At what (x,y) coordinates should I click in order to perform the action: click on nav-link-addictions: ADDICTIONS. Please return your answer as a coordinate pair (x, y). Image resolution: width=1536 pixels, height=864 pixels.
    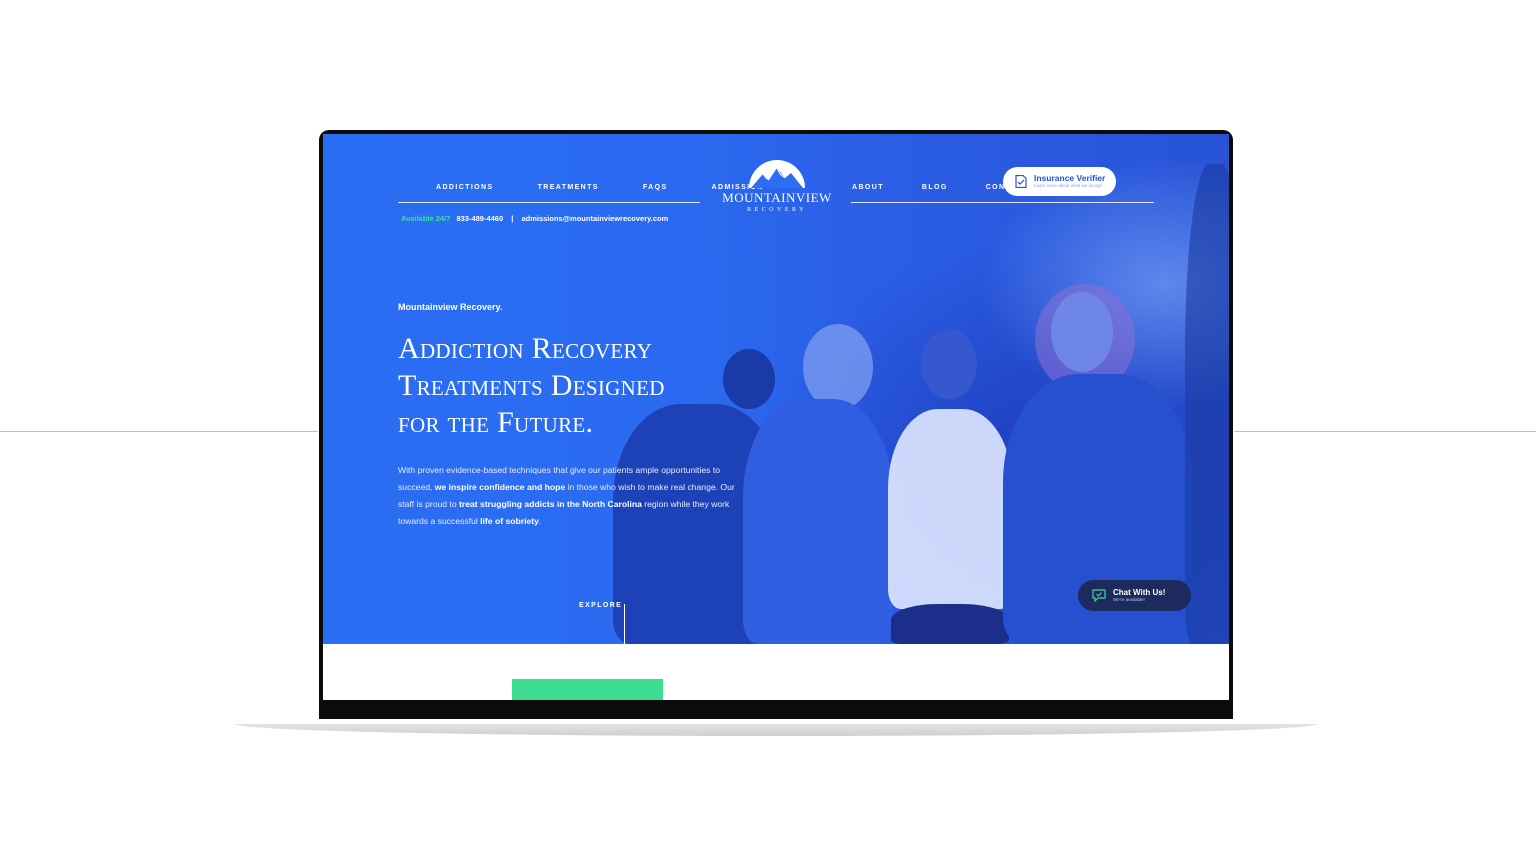
    Looking at the image, I should click on (465, 187).